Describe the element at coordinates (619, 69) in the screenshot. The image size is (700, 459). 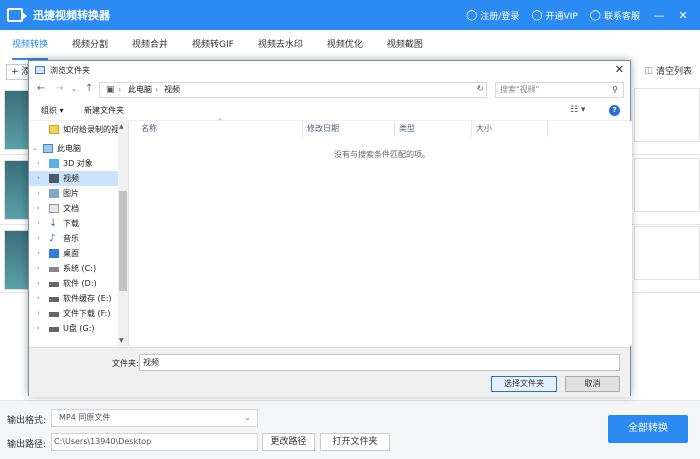
I see `dialog-close-icon: ✕` at that location.